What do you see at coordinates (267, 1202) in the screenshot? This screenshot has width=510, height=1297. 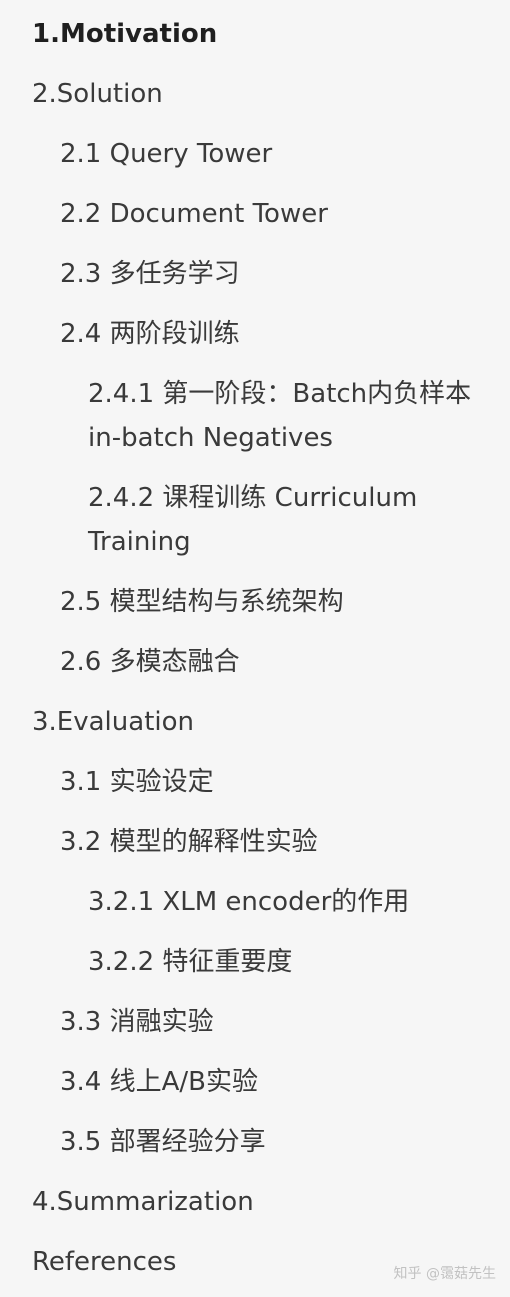 I see `toc-item-summarization: 4.Summarization` at bounding box center [267, 1202].